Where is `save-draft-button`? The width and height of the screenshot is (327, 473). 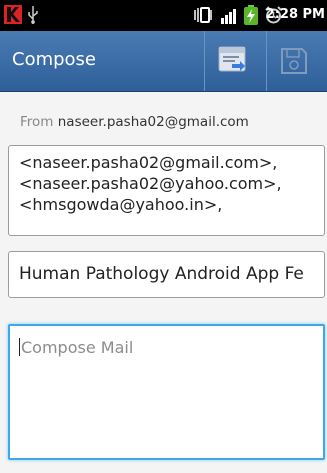
save-draft-button is located at coordinates (293, 61).